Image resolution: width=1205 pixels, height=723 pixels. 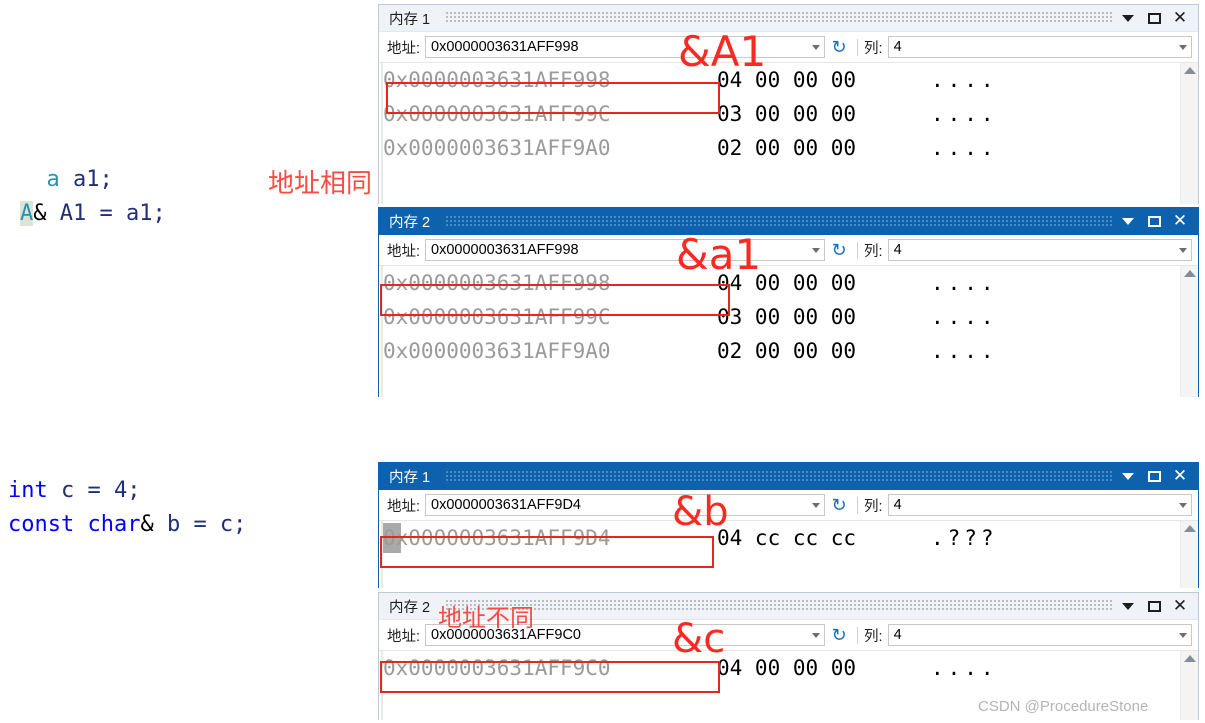 I want to click on watermark: CSDN @ProcedureStone, so click(x=1063, y=706).